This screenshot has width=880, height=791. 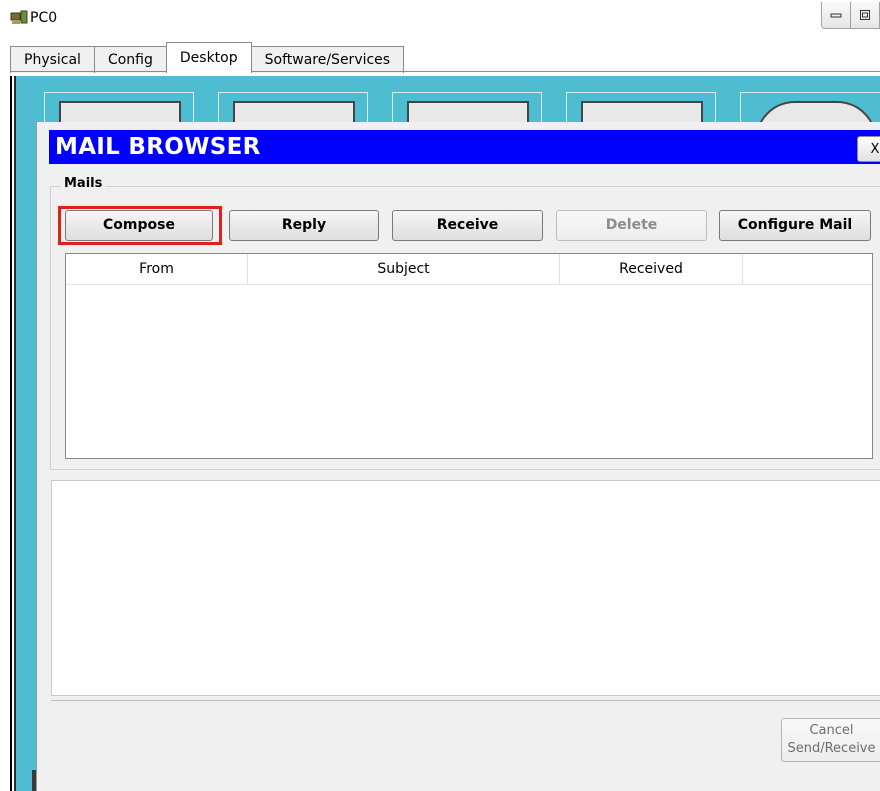 I want to click on window-titlebar: PC0, so click(x=440, y=19).